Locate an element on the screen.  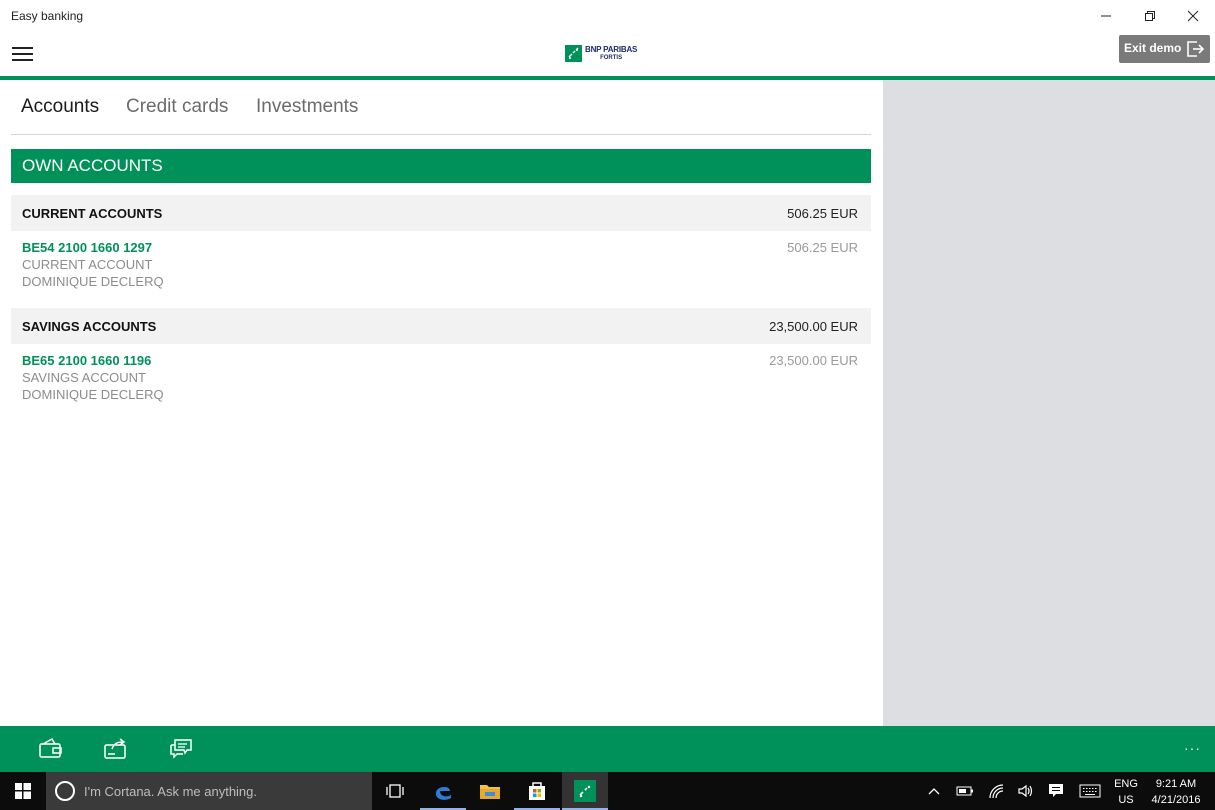
own-accounts-header: OWN ACCOUNTS is located at coordinates (441, 166).